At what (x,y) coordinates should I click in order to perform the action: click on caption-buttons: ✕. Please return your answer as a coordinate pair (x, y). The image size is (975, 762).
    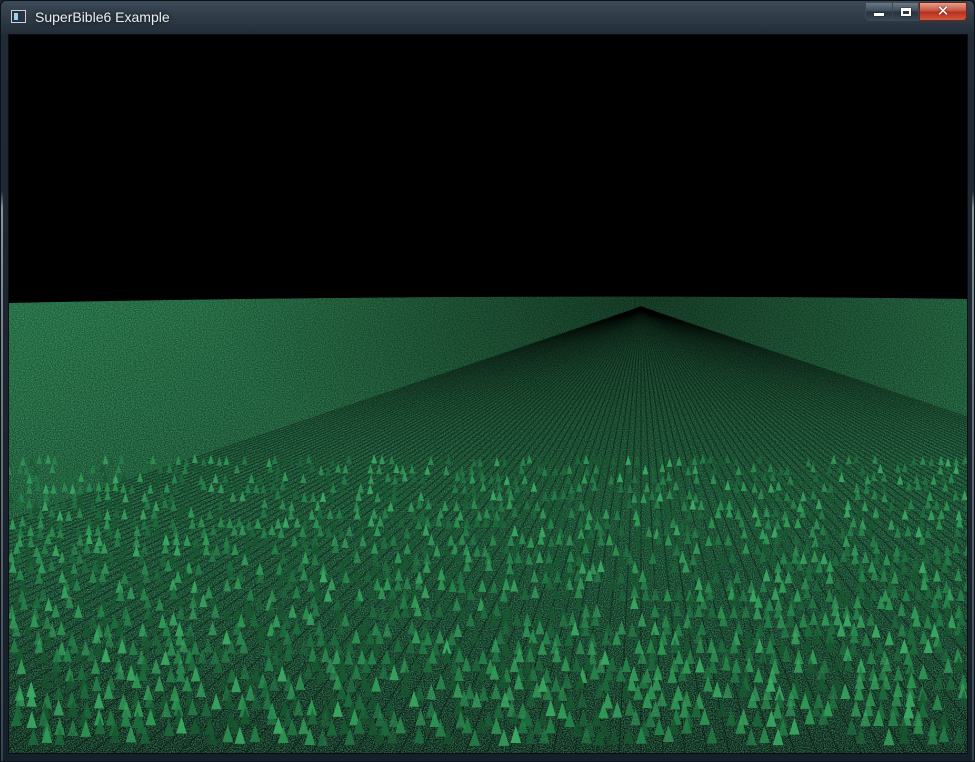
    Looking at the image, I should click on (916, 12).